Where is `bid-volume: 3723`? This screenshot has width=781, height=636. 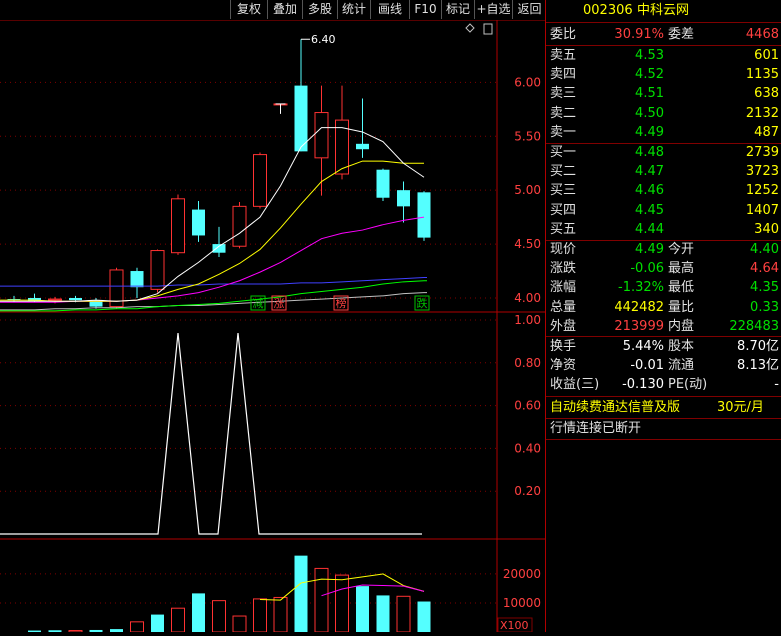
bid-volume: 3723 is located at coordinates (762, 172).